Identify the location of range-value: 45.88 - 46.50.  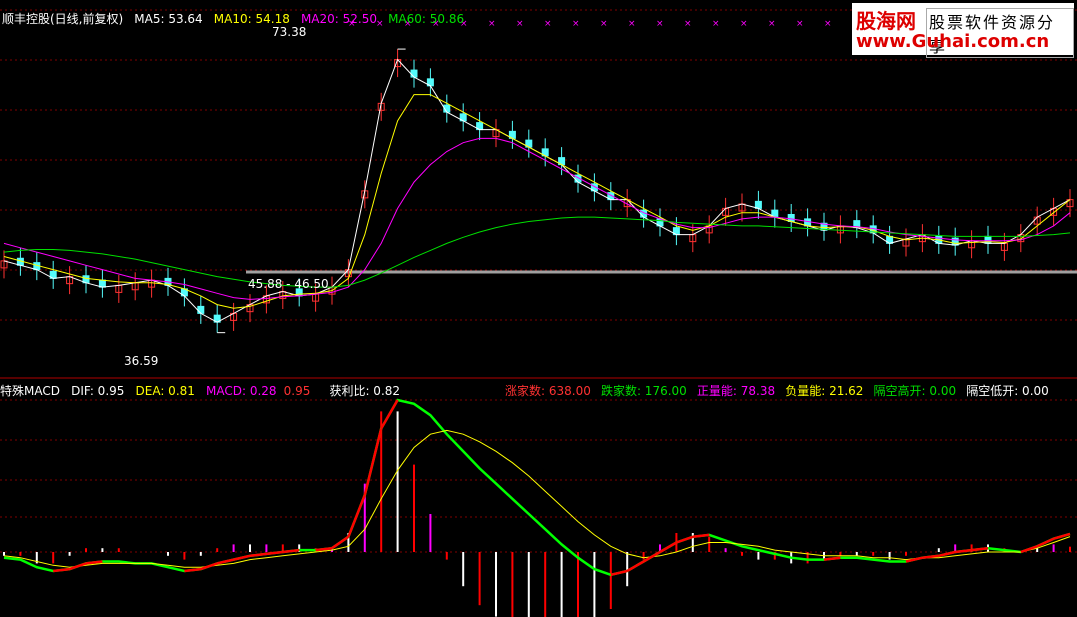
(288, 284).